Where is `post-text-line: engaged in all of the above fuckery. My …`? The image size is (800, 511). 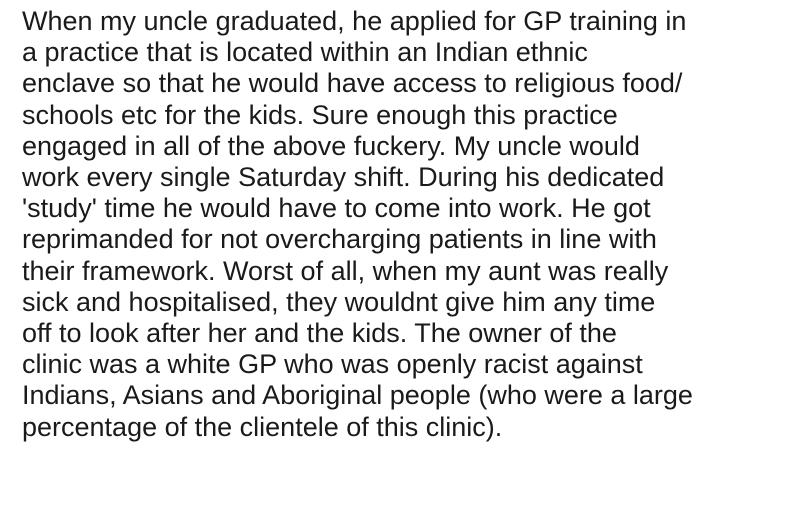 post-text-line: engaged in all of the above fuckery. My … is located at coordinates (331, 145).